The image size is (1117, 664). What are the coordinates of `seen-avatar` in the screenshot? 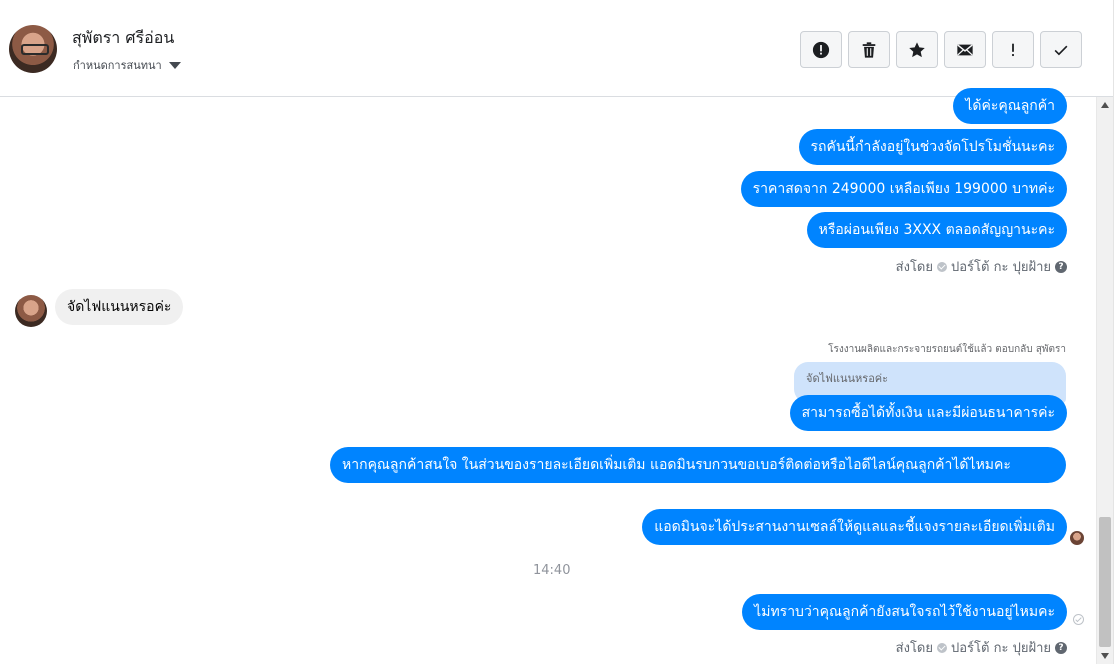 It's located at (1077, 538).